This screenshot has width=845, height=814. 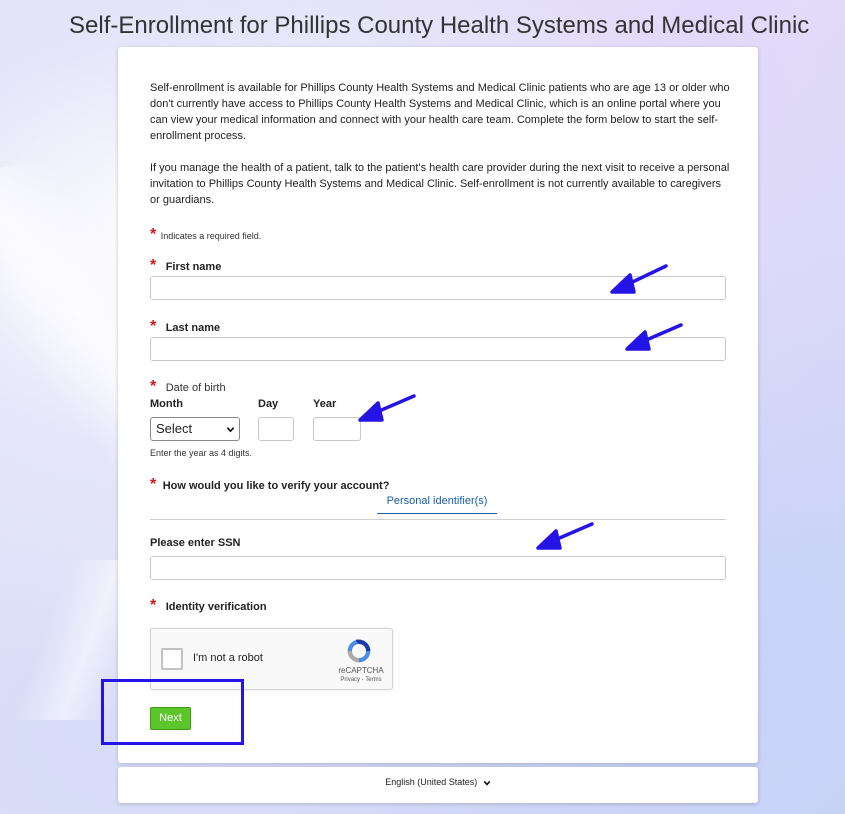 I want to click on last-name-label-text: Last name, so click(x=193, y=328).